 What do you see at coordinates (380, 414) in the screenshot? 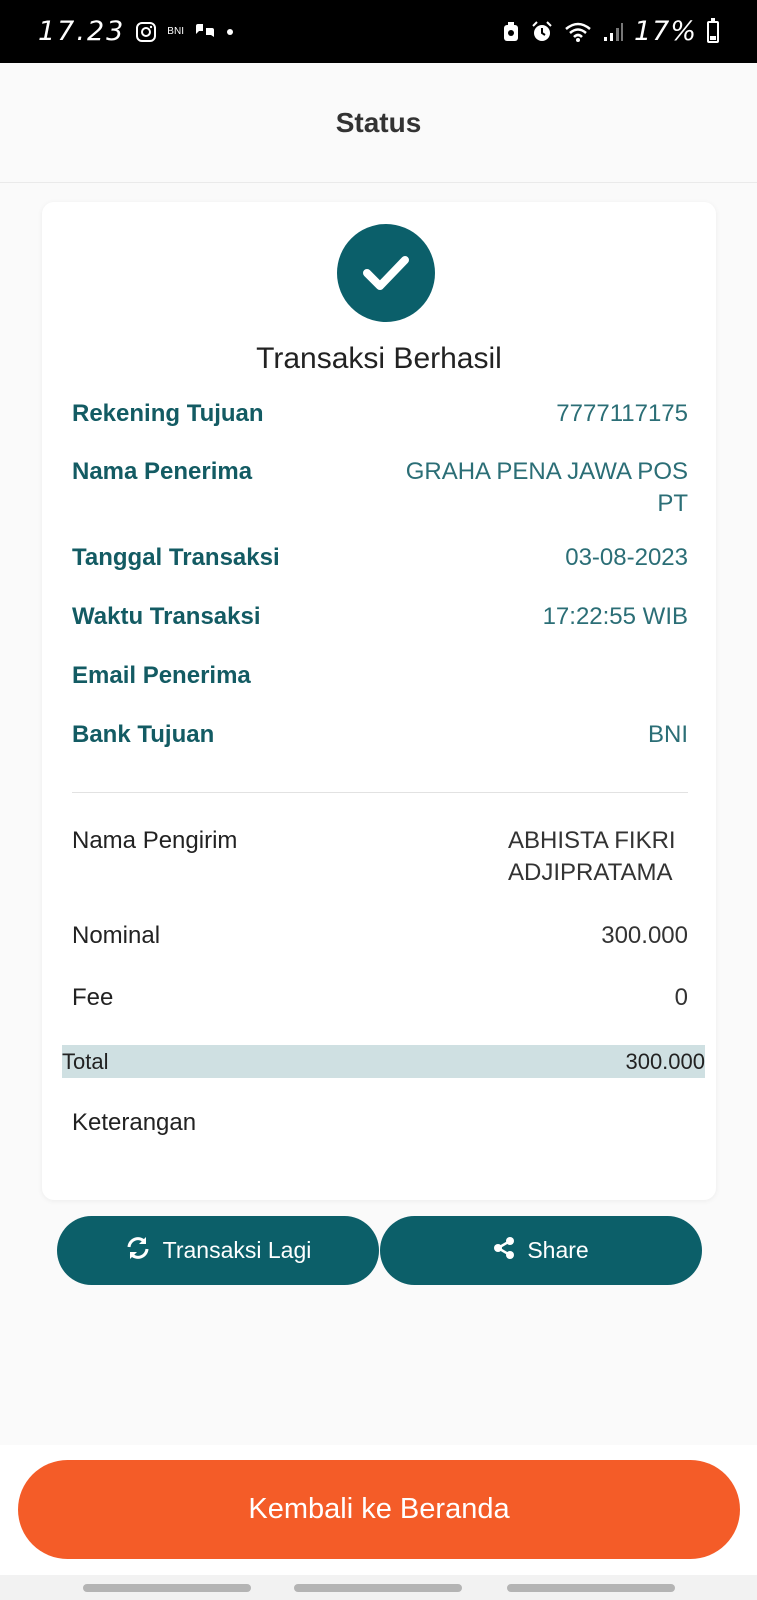
I see `row-rekening-tujuan: Rekening Tujuan 7777117175` at bounding box center [380, 414].